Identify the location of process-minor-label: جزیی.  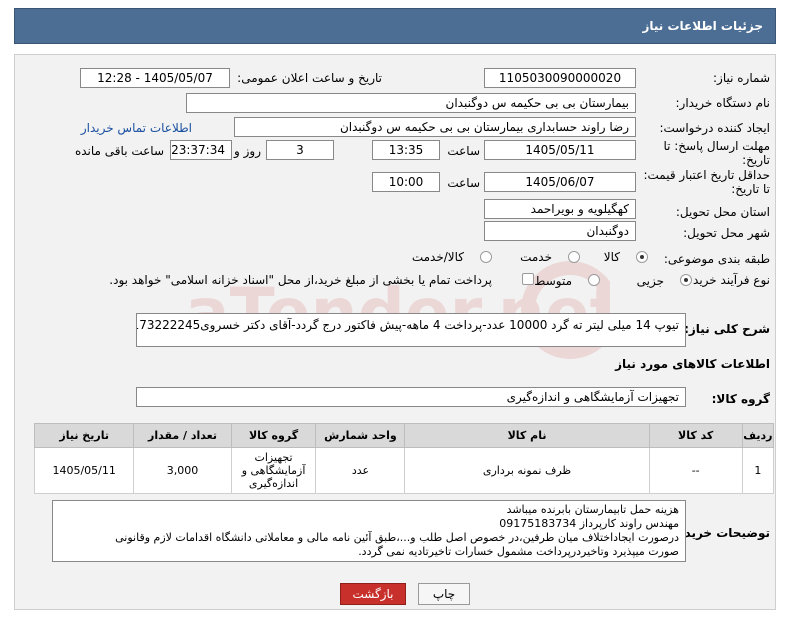
(650, 281).